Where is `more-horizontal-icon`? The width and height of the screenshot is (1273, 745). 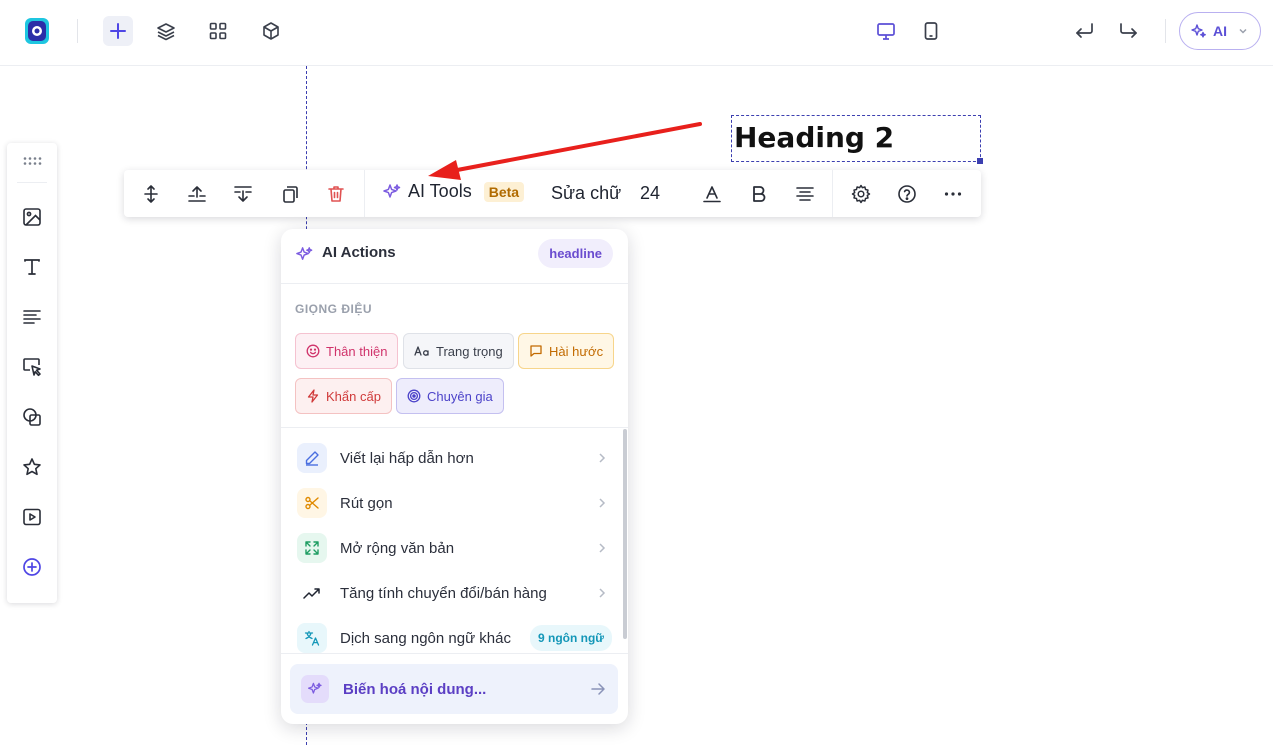 more-horizontal-icon is located at coordinates (953, 194).